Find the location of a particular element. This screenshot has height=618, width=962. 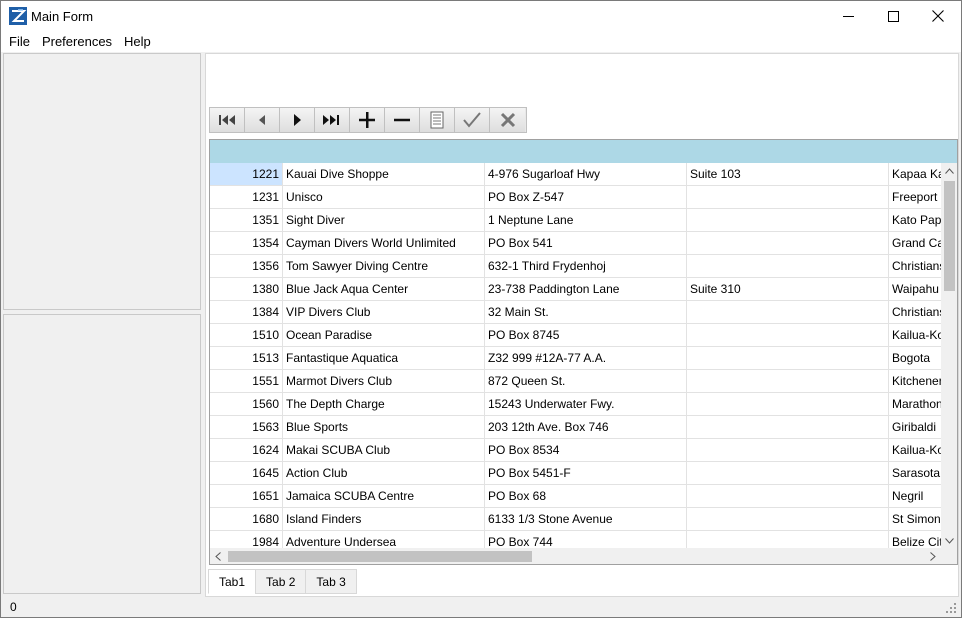

cell-city: Kitchener is located at coordinates (915, 381).